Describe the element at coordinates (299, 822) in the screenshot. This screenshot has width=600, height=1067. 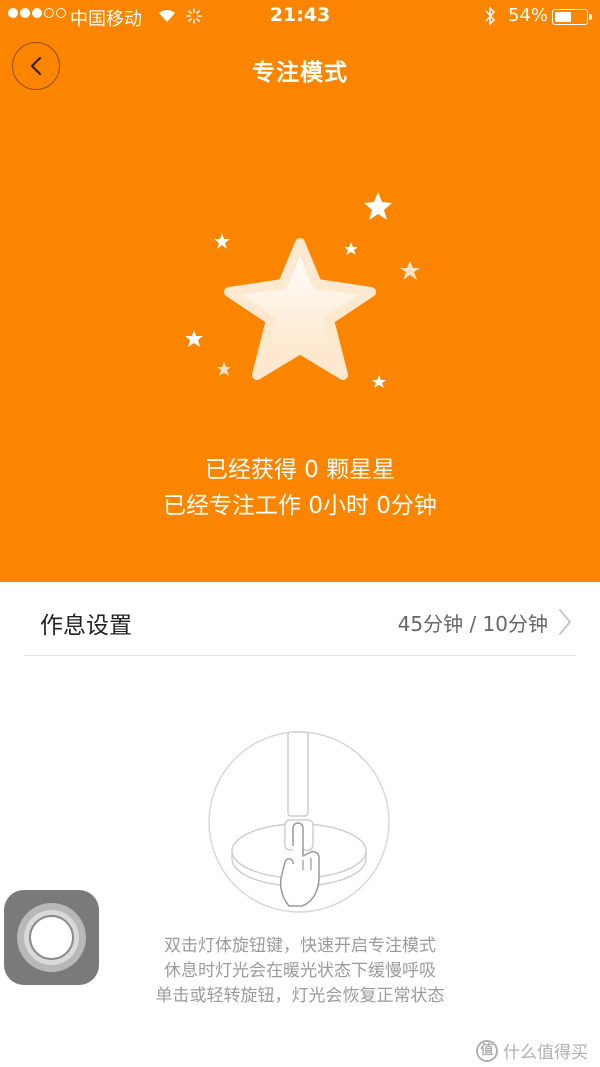
I see `lamp-knob-illustration` at that location.